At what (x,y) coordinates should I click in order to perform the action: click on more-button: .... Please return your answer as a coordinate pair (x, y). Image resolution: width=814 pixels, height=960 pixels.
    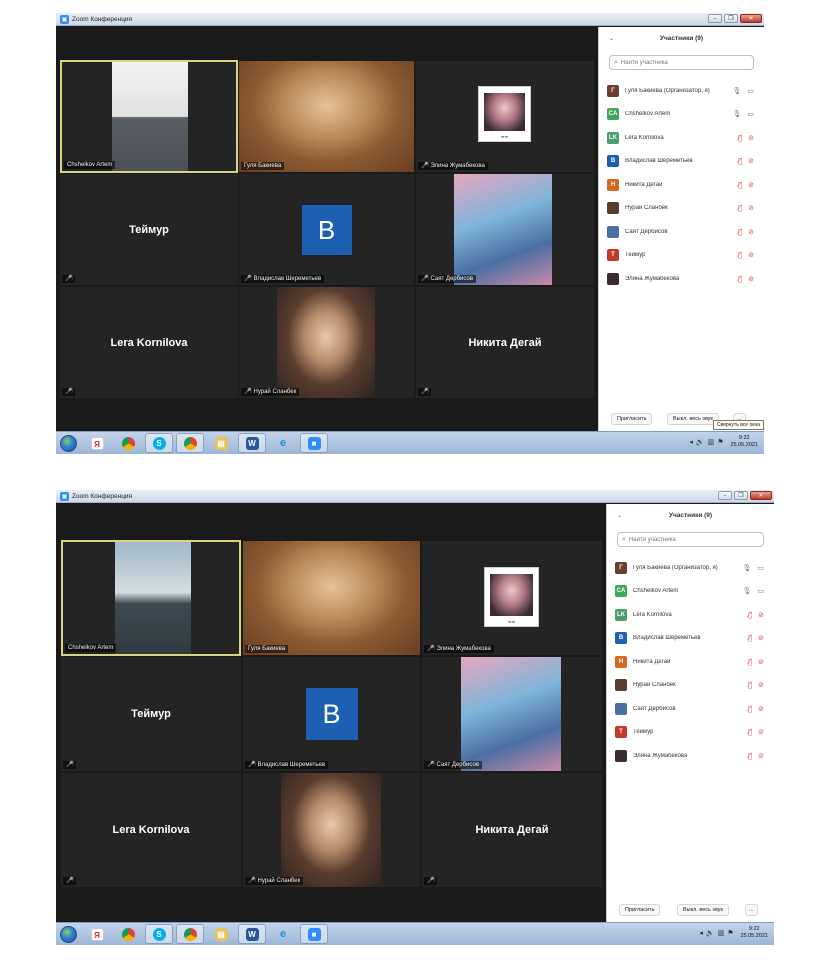
    Looking at the image, I should click on (751, 910).